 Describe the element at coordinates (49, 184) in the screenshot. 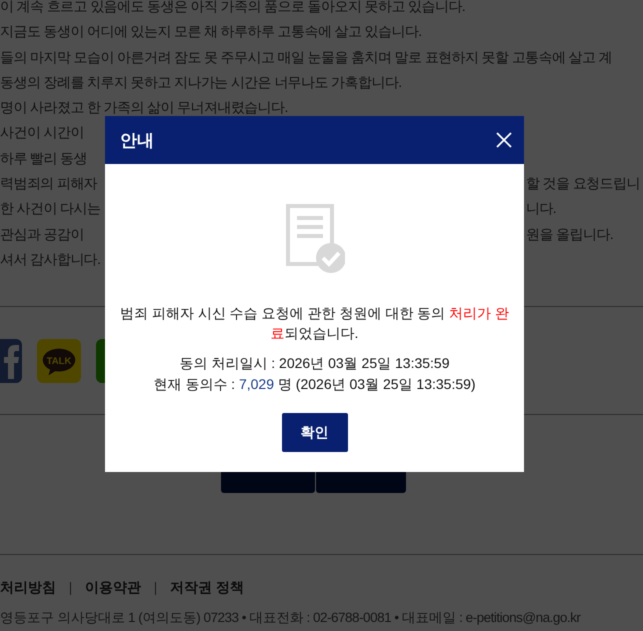

I see `body-text: 력범죄의 피해자` at that location.